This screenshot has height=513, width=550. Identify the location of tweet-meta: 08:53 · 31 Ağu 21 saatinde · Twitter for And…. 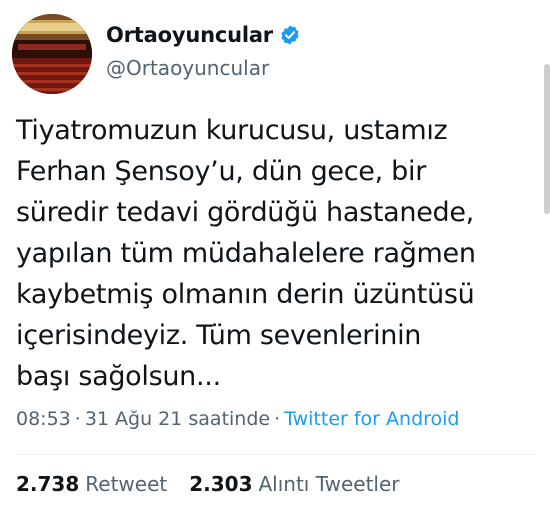
(237, 419).